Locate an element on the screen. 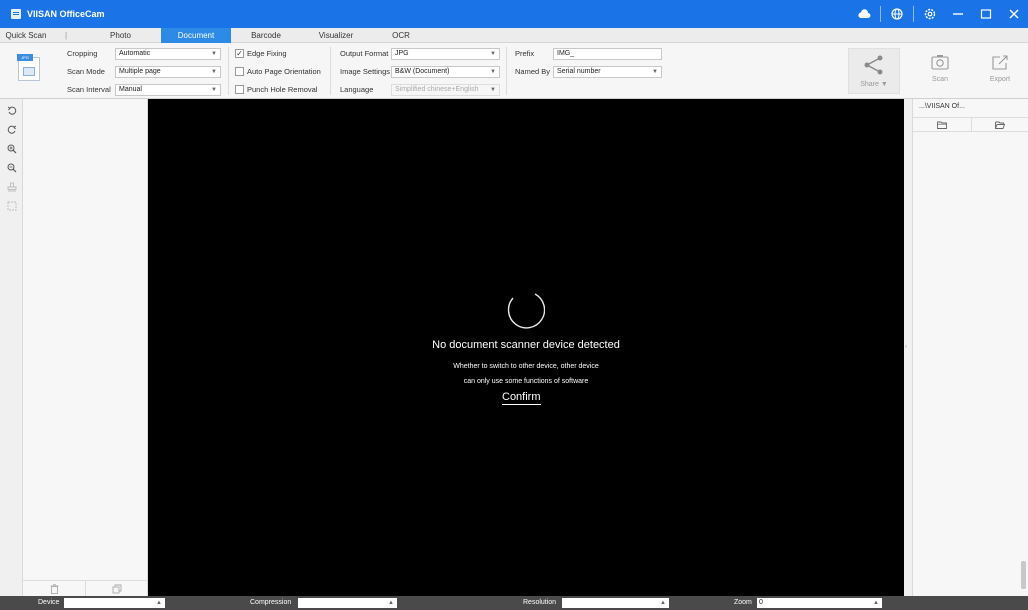 This screenshot has height=610, width=1028. auto-orientation-checkbox: Auto Page Orientation is located at coordinates (278, 71).